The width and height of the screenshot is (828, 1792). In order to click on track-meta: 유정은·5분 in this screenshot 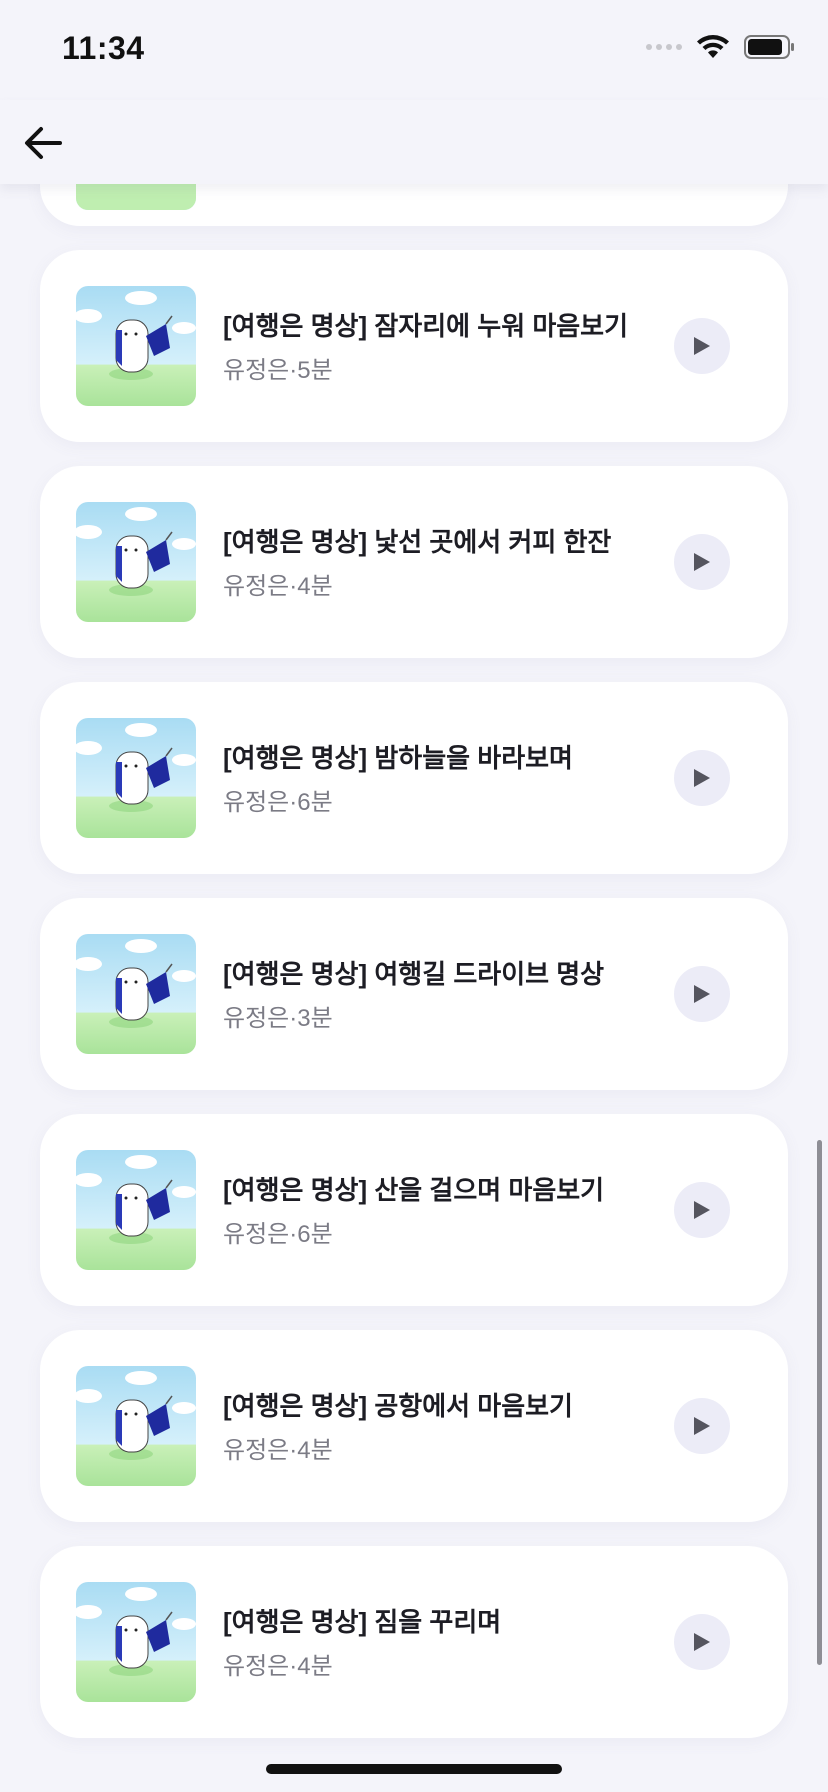, I will do `click(278, 367)`.